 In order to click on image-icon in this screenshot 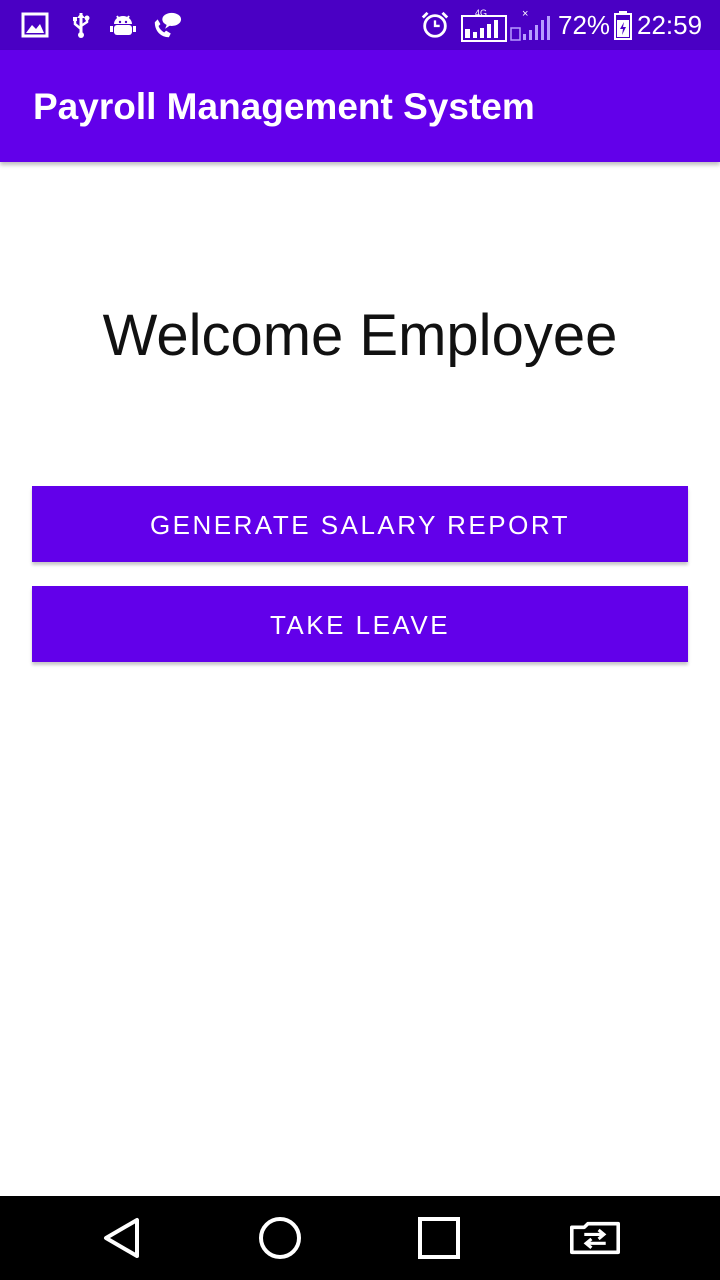, I will do `click(35, 25)`.